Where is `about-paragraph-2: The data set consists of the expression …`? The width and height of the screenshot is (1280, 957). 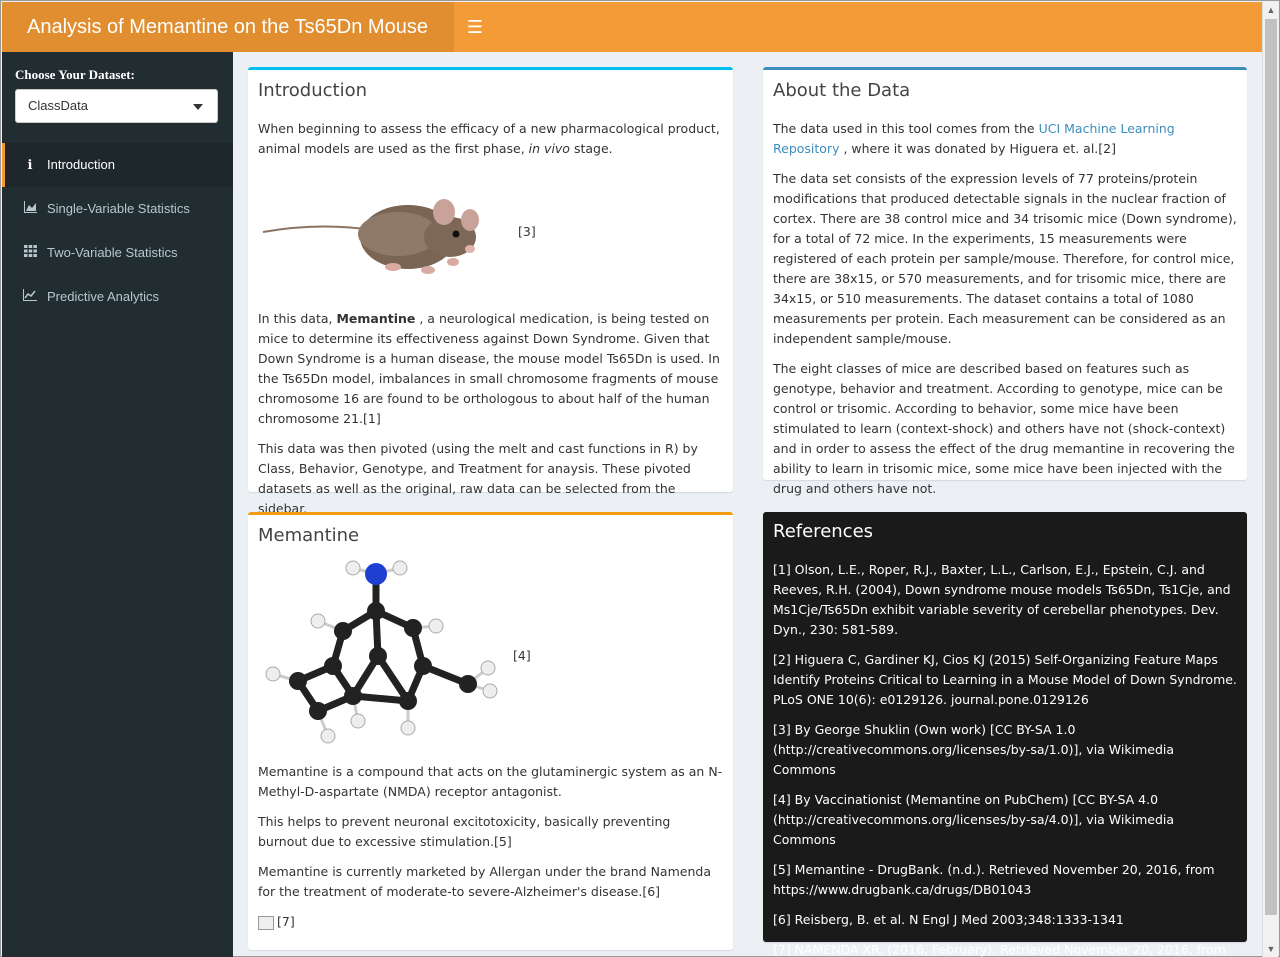 about-paragraph-2: The data set consists of the expression … is located at coordinates (1005, 258).